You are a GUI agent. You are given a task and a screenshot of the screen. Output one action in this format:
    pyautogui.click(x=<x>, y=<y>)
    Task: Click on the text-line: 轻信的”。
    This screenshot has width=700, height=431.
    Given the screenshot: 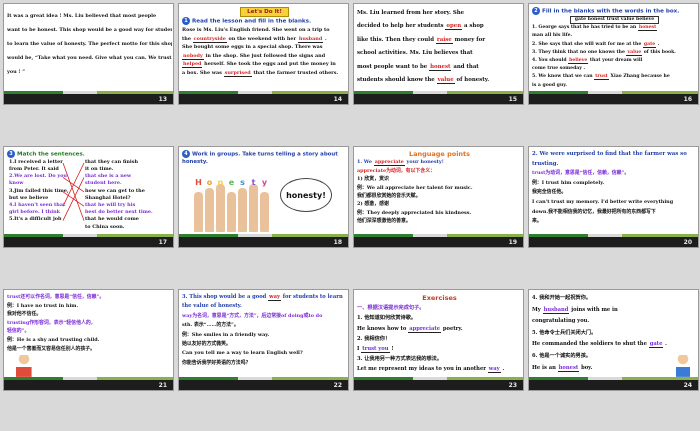 What is the action you would take?
    pyautogui.click(x=89, y=331)
    